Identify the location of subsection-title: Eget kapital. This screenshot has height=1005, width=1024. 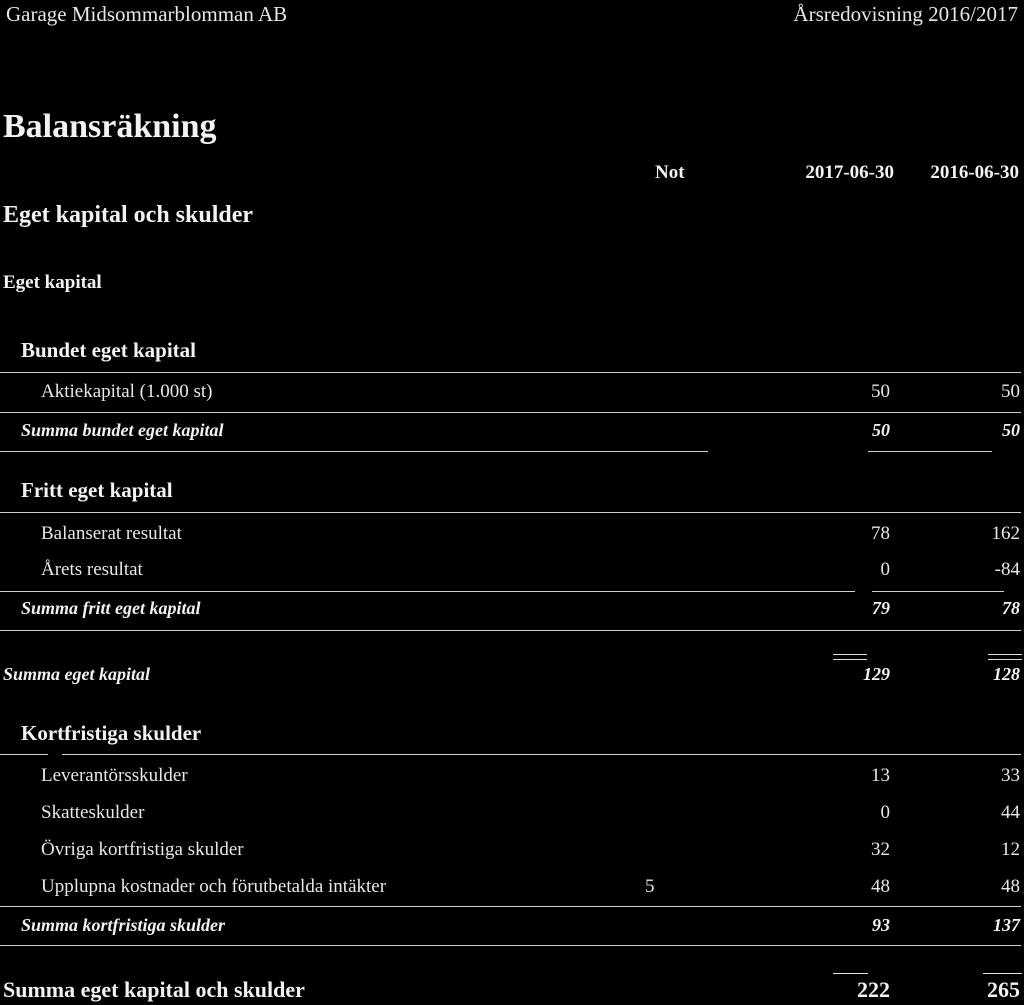
(52, 282).